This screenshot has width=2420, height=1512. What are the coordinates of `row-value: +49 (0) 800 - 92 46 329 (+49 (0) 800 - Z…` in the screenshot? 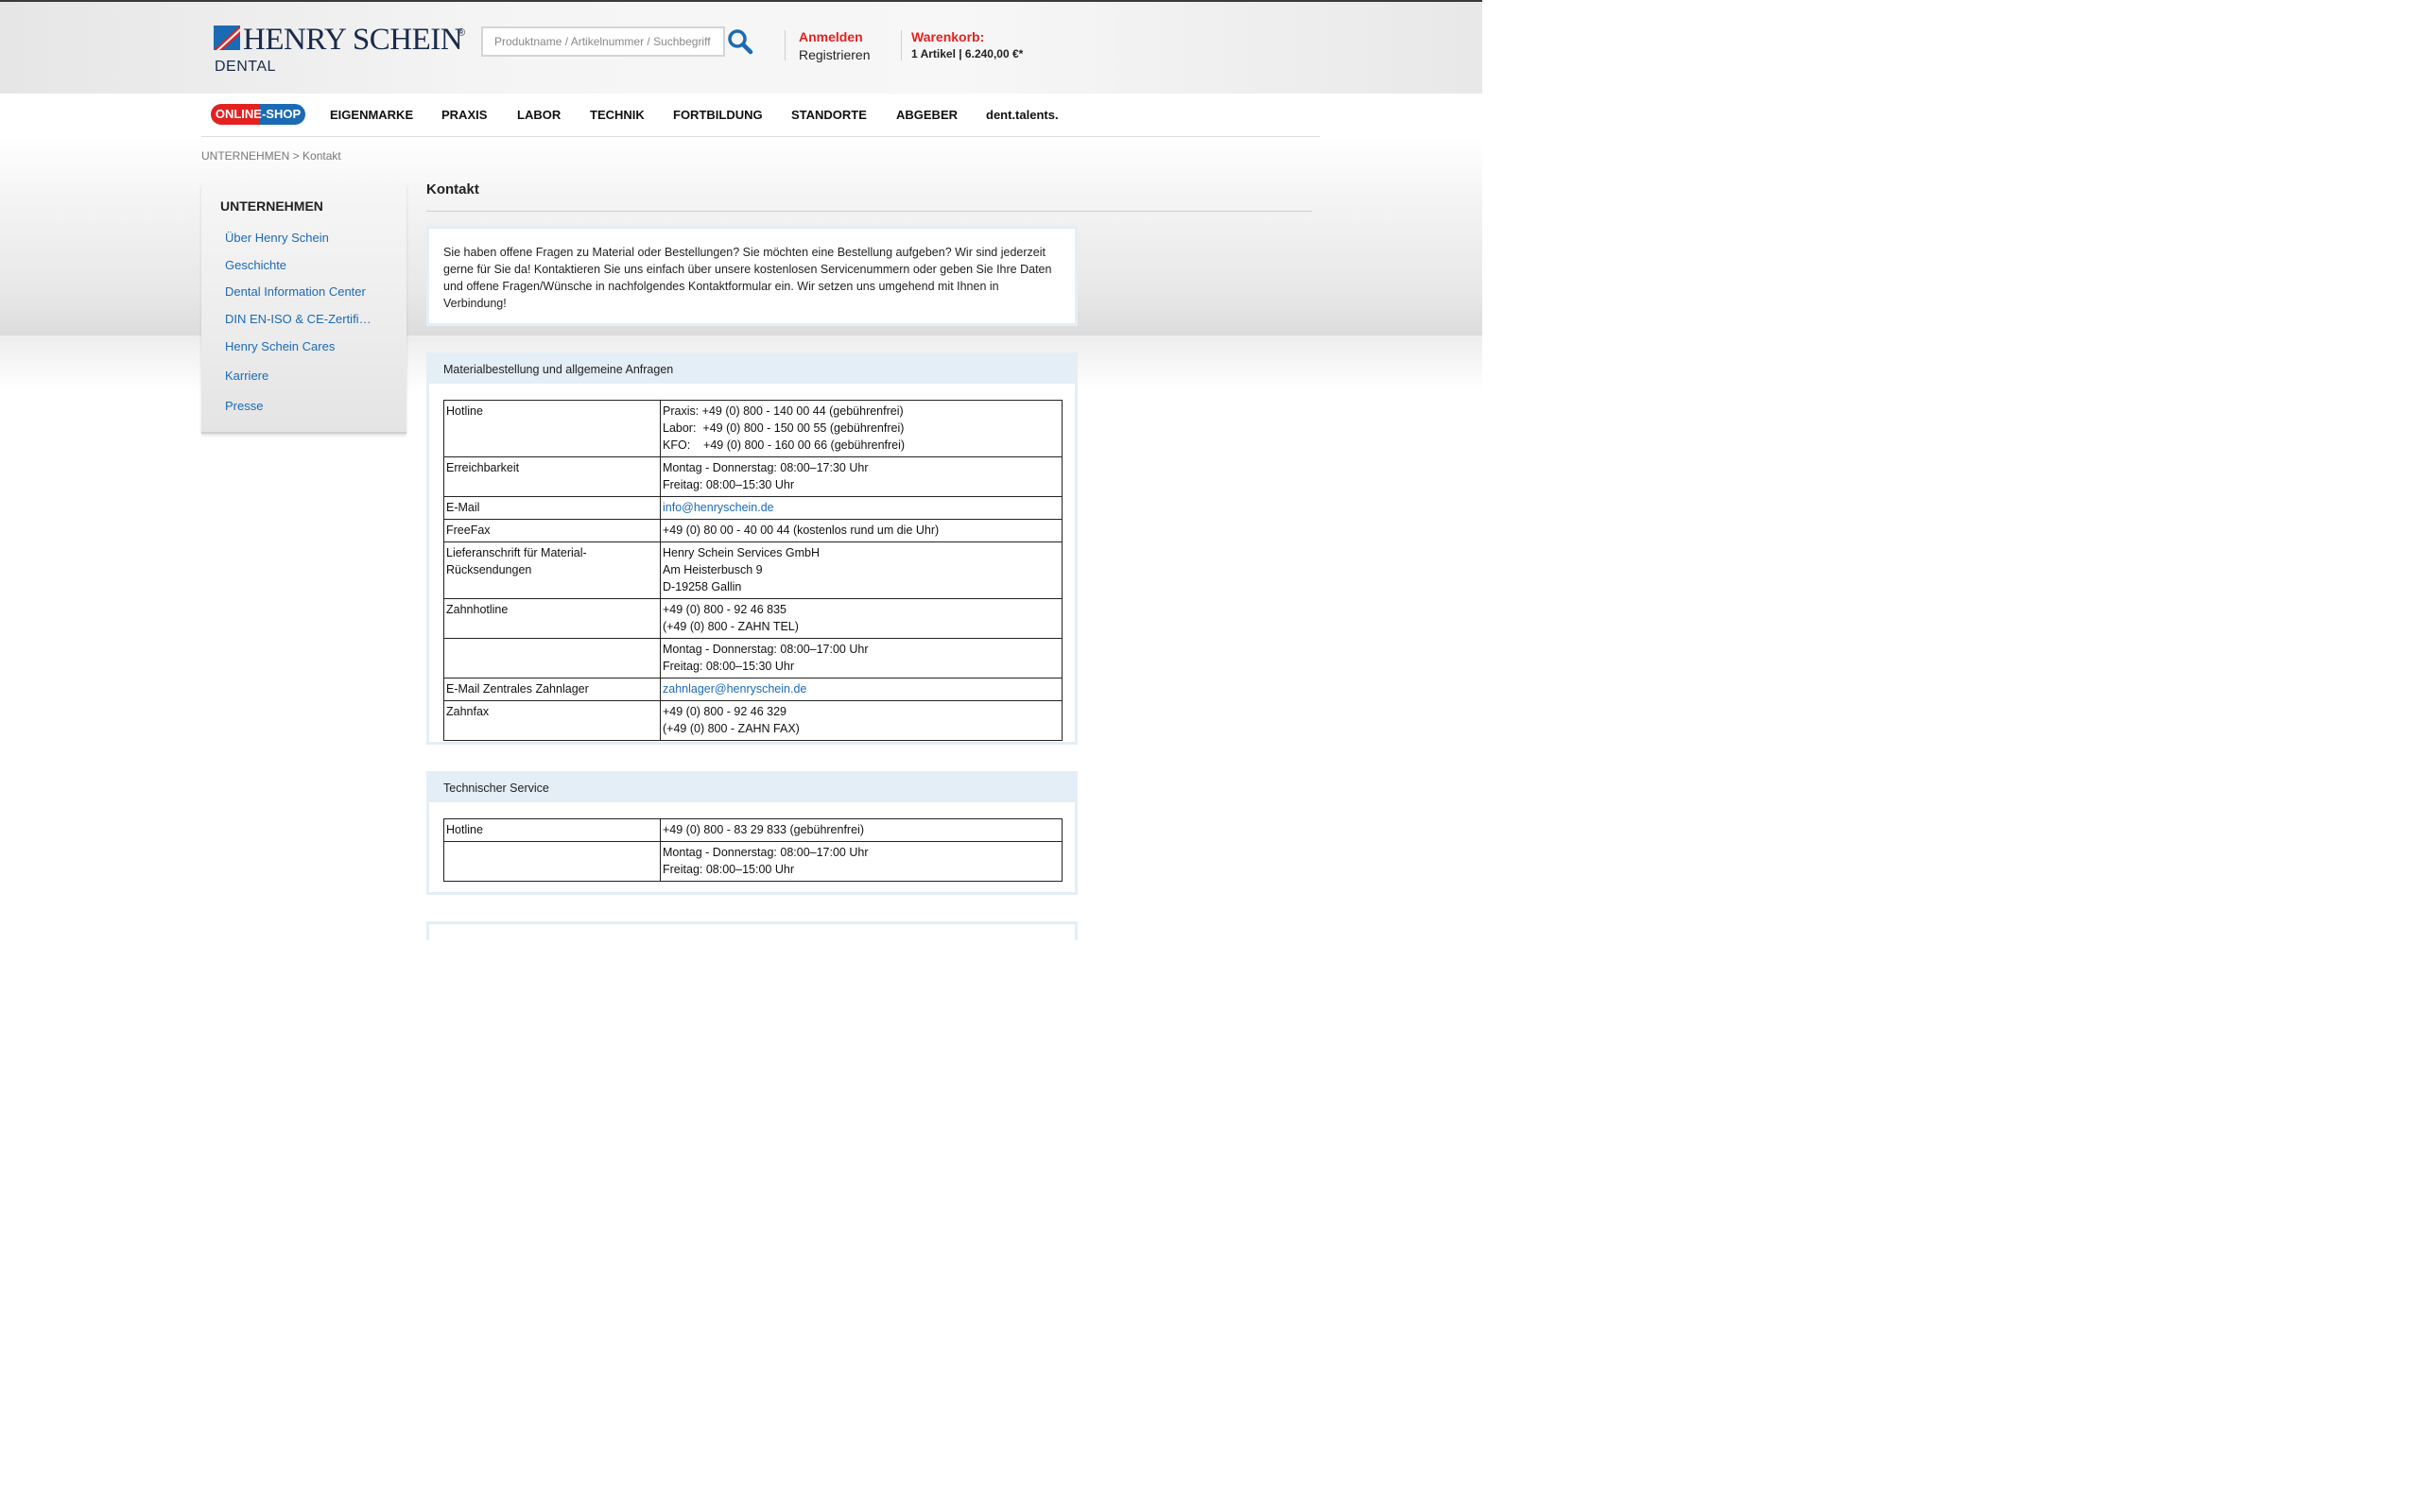 It's located at (861, 720).